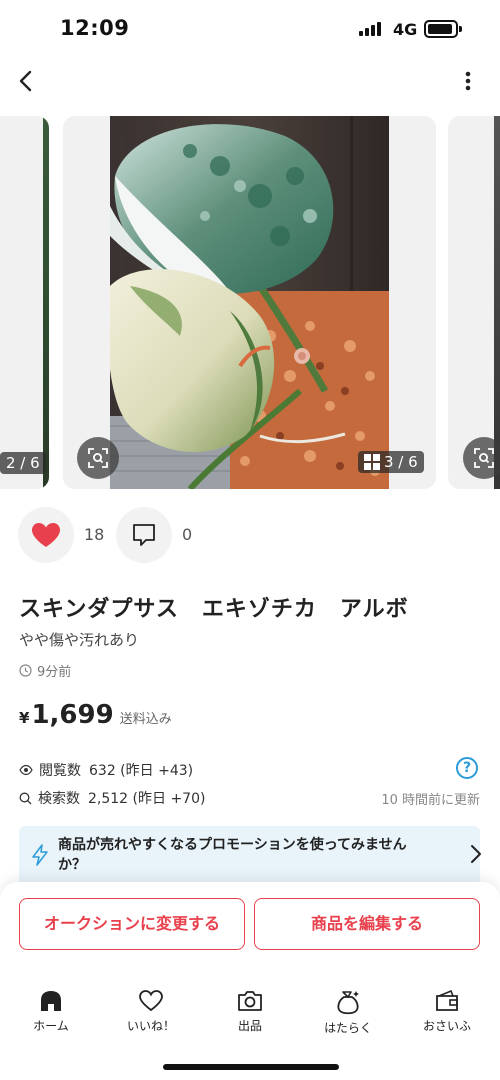 This screenshot has width=500, height=1080. What do you see at coordinates (72, 715) in the screenshot?
I see `price: 1,699` at bounding box center [72, 715].